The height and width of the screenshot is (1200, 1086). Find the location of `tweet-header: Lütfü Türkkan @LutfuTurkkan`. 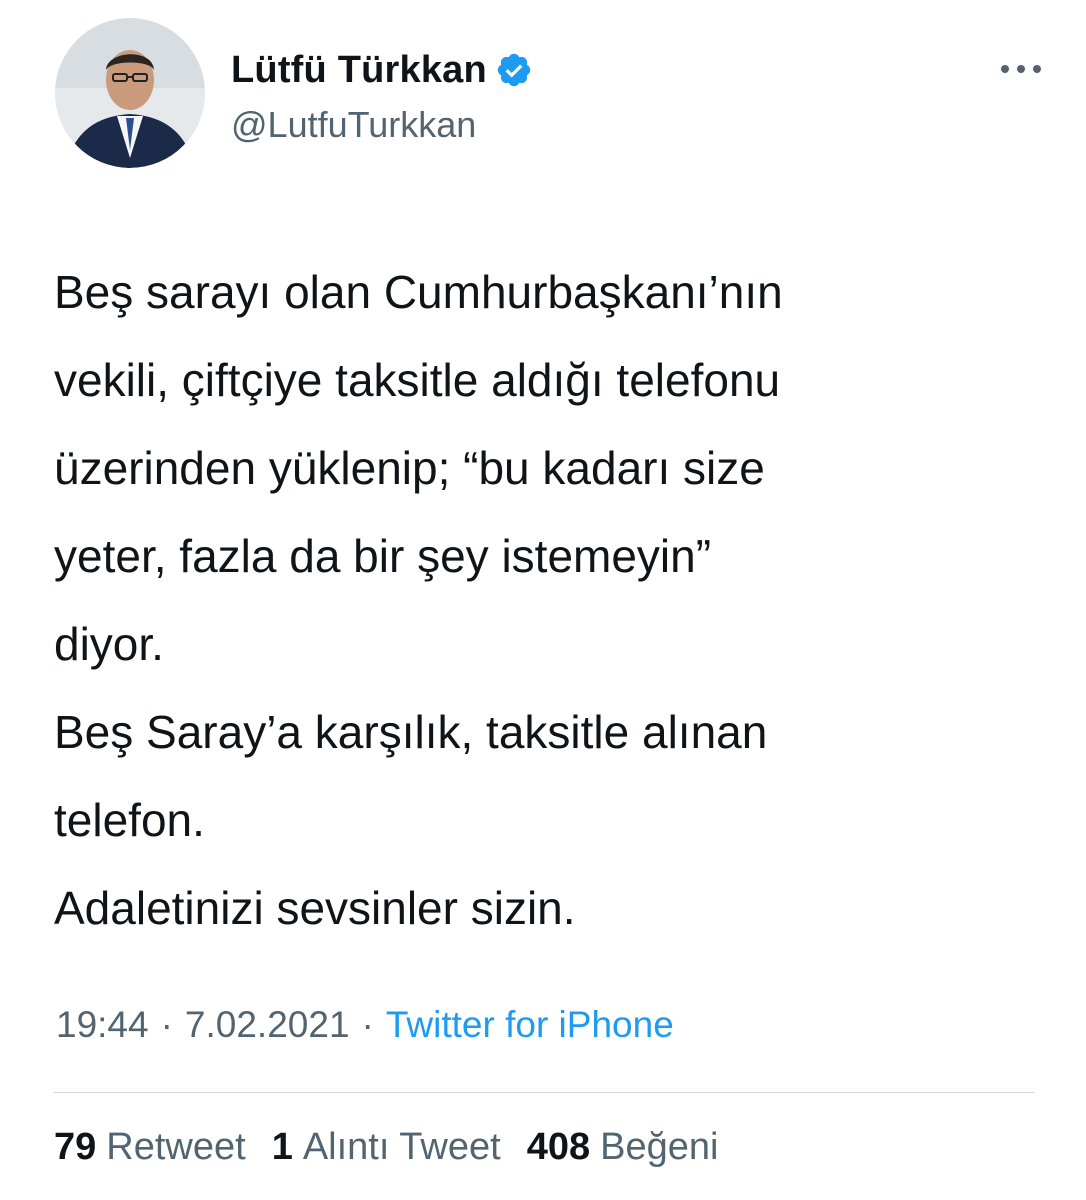

tweet-header: Lütfü Türkkan @LutfuTurkkan is located at coordinates (550, 98).